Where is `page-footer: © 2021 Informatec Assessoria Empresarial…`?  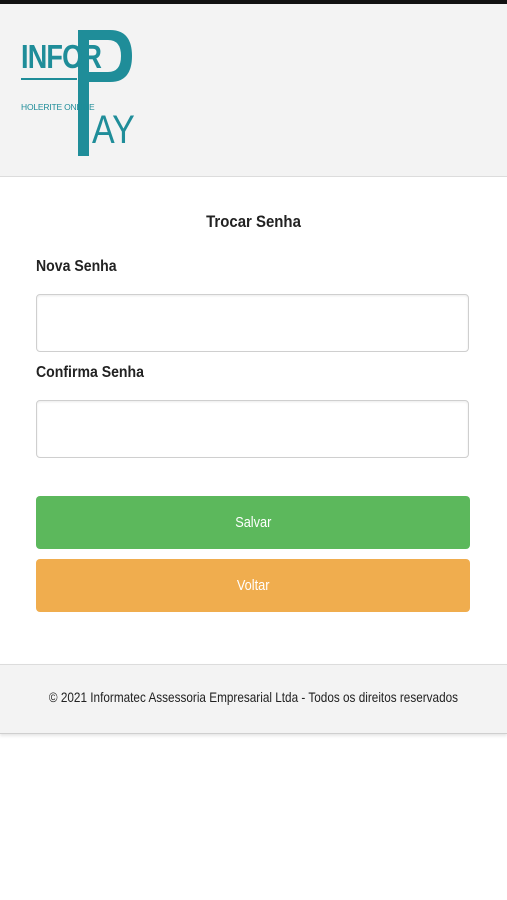 page-footer: © 2021 Informatec Assessoria Empresarial… is located at coordinates (253, 699).